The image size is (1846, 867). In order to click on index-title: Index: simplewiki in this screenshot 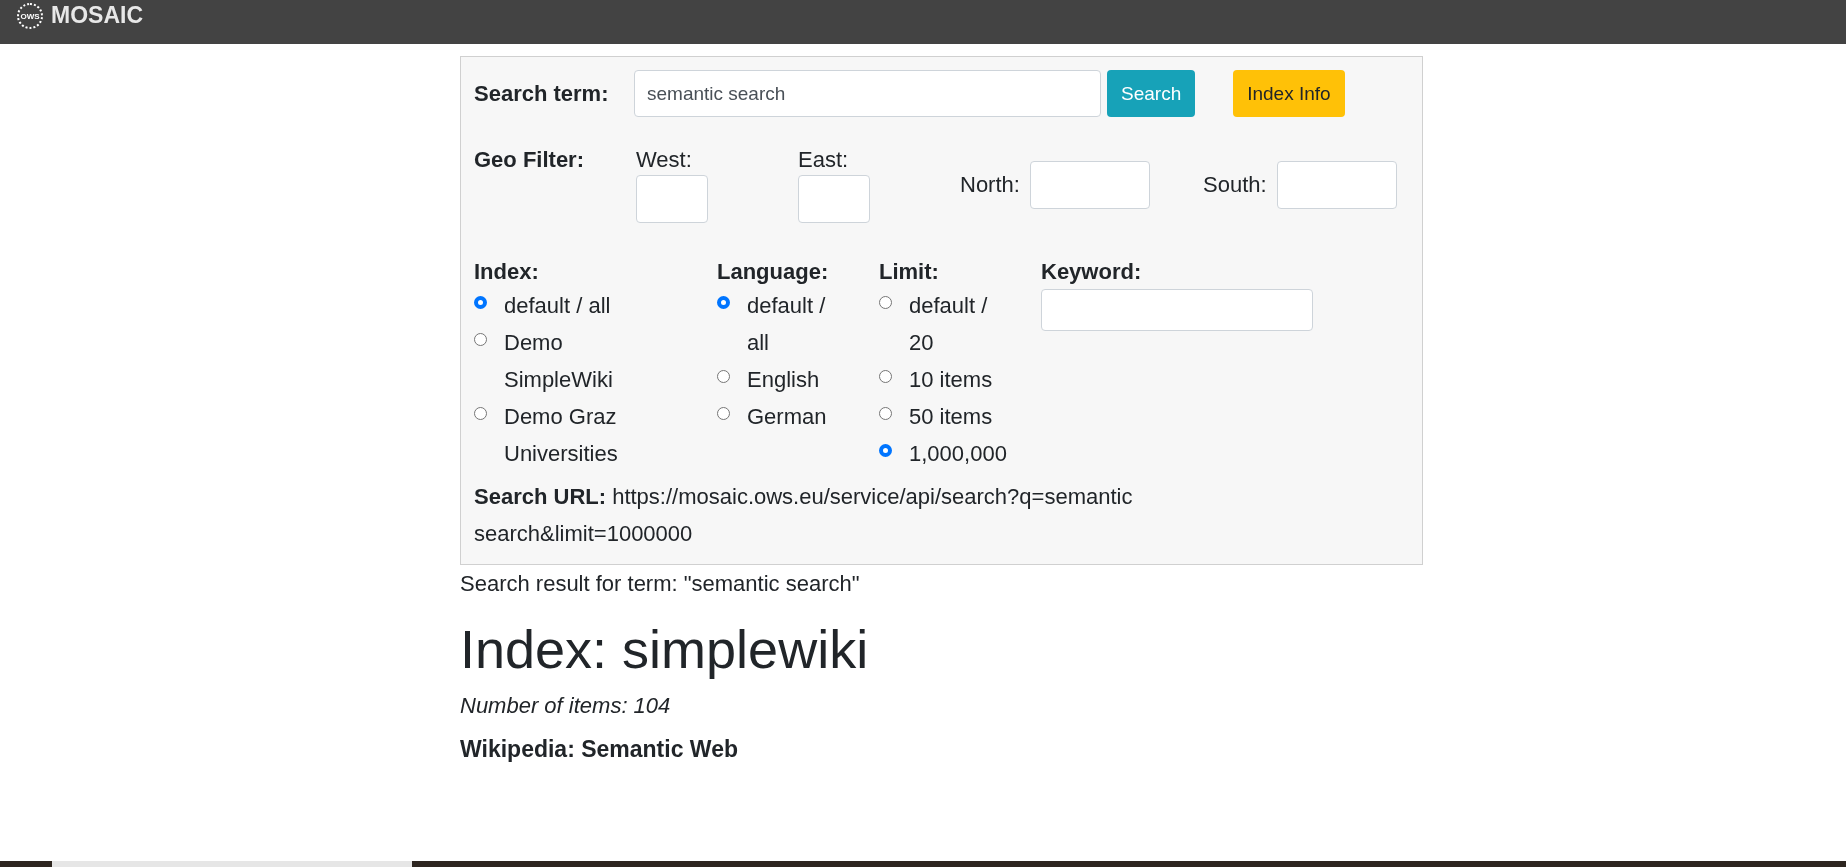, I will do `click(665, 649)`.